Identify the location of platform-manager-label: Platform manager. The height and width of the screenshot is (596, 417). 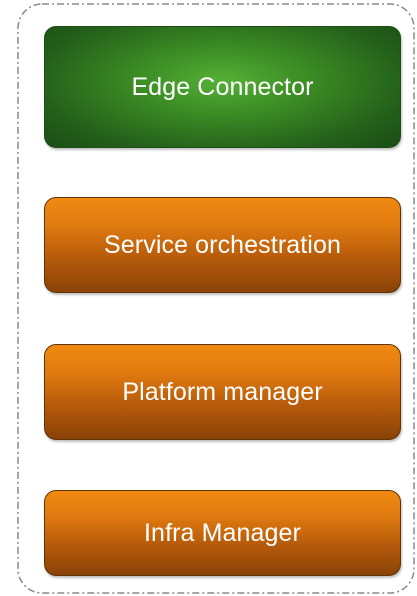
(222, 391).